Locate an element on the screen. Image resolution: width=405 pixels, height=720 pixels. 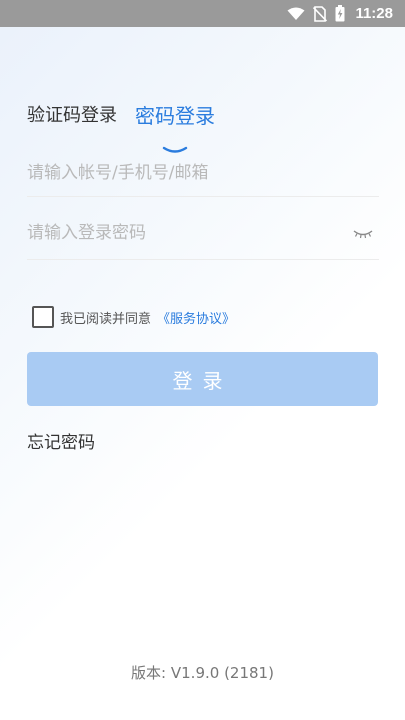
account-field is located at coordinates (203, 173).